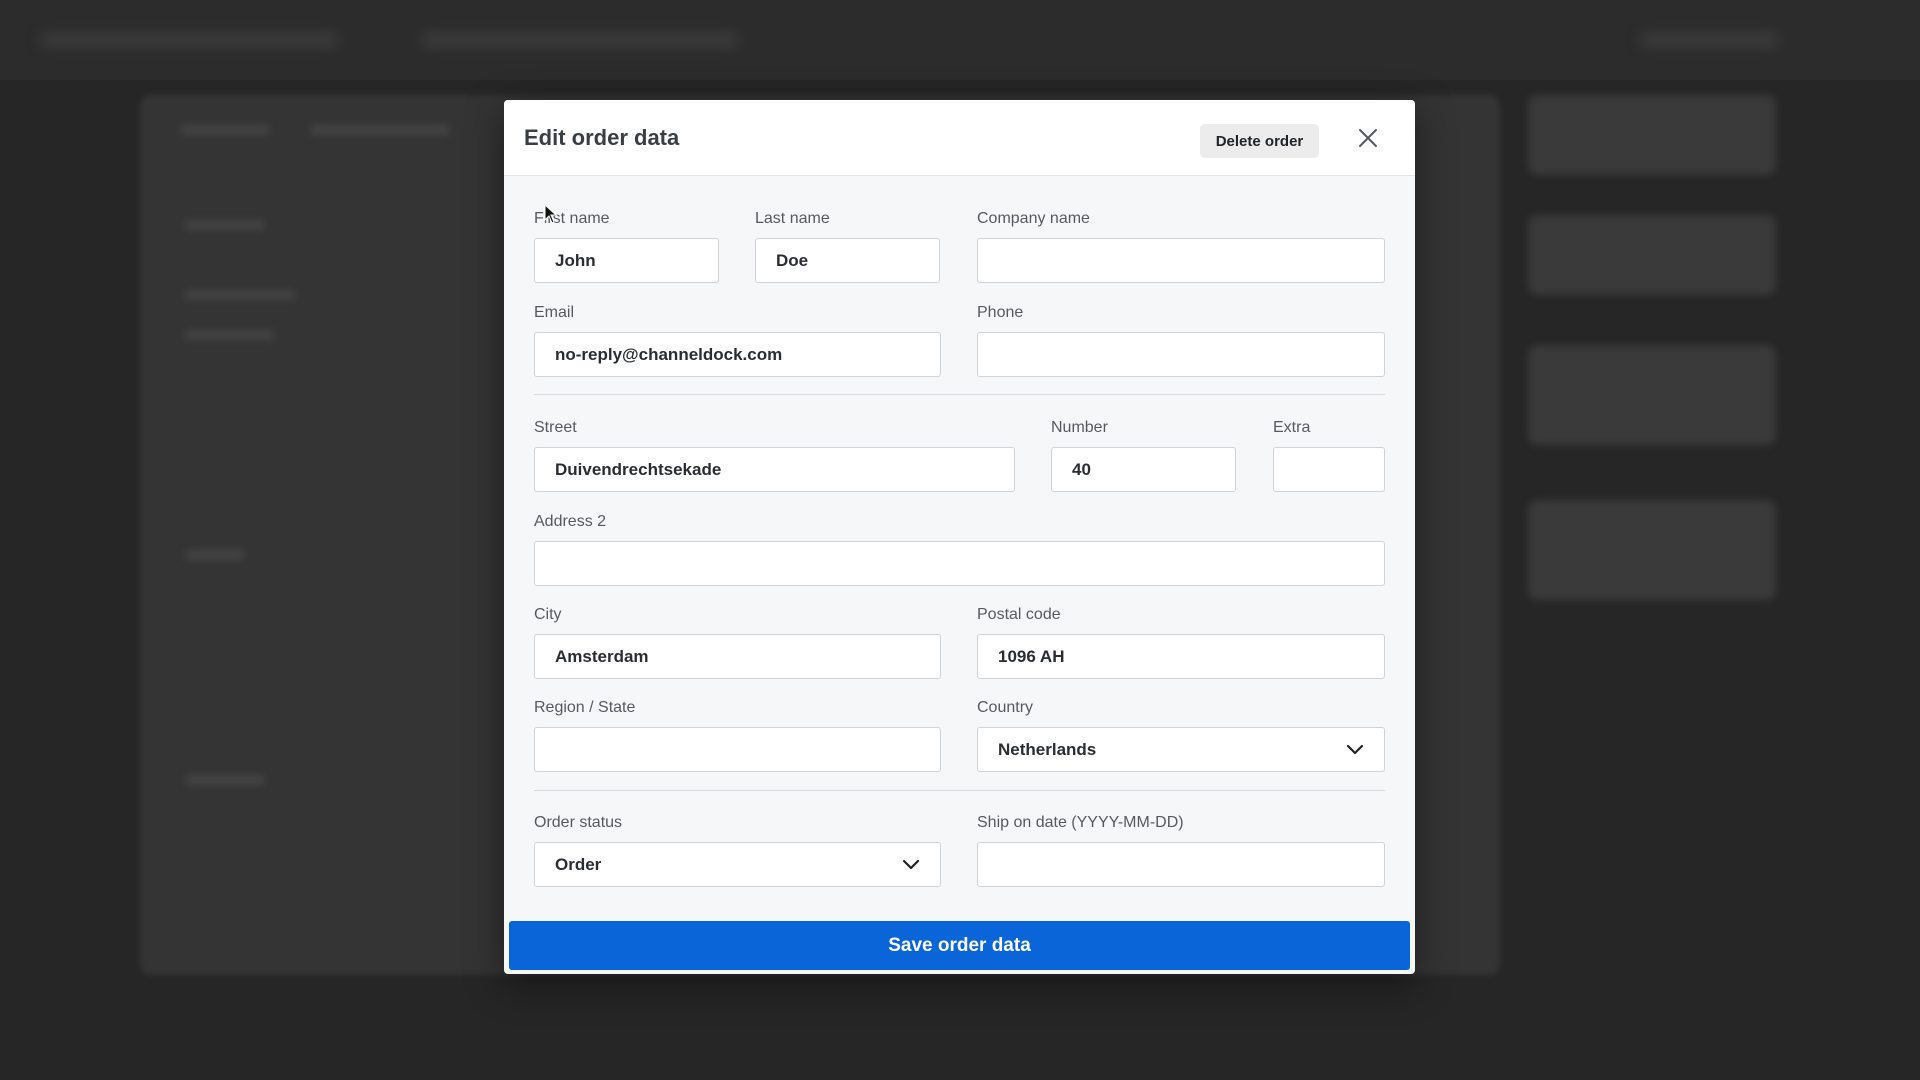 This screenshot has height=1080, width=1920. Describe the element at coordinates (959, 138) in the screenshot. I see `modal-header: Edit order data Delete order` at that location.